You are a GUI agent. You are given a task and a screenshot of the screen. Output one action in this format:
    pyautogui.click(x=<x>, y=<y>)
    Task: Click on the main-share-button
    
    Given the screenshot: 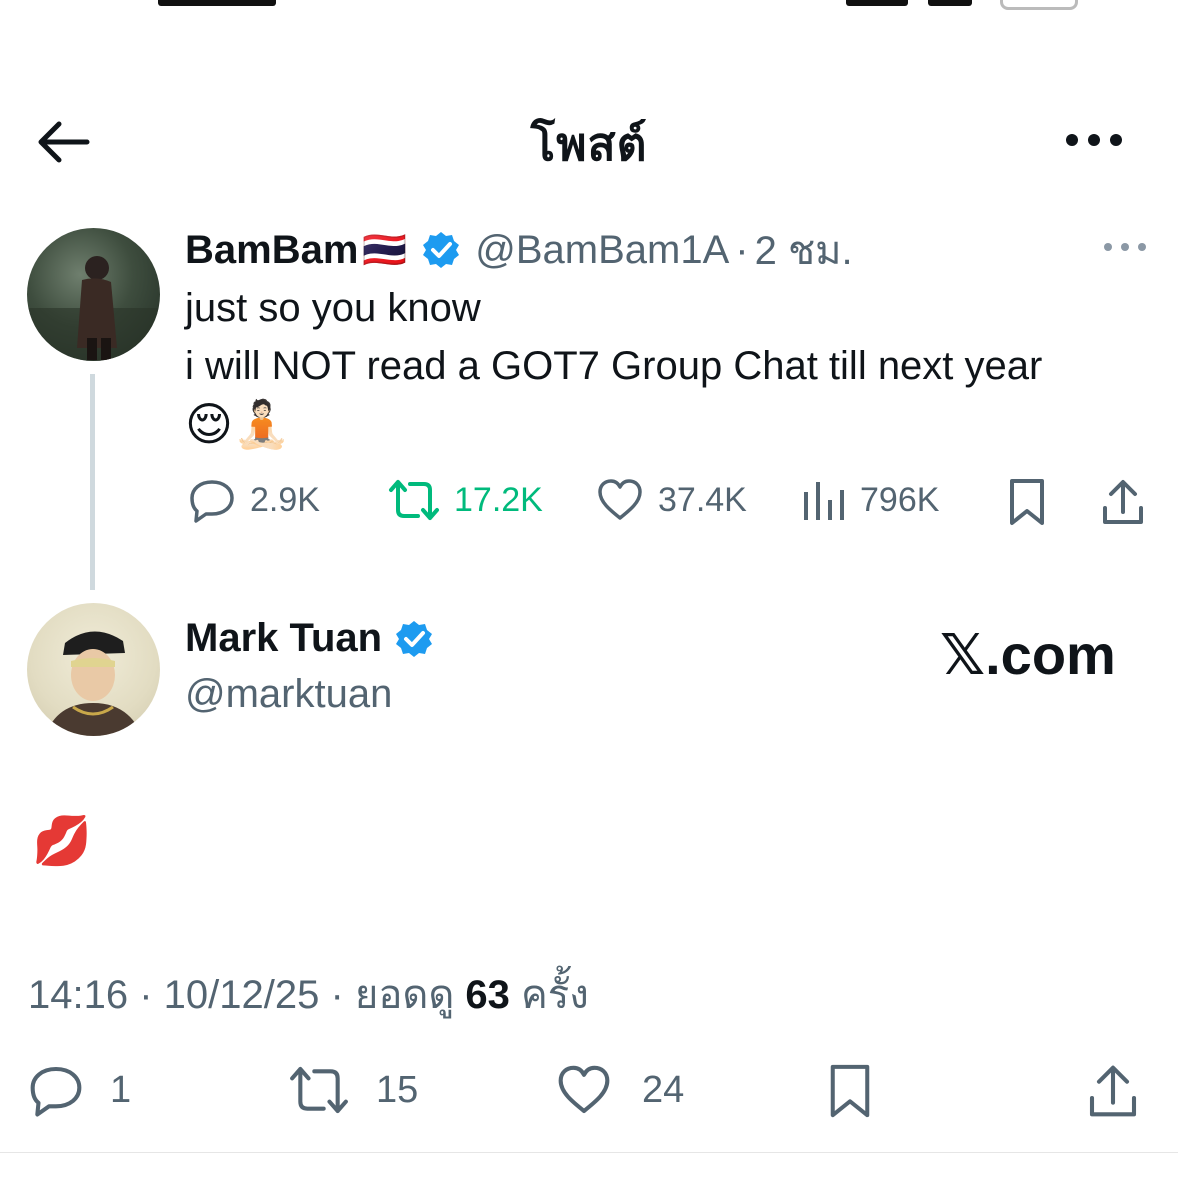 What is the action you would take?
    pyautogui.click(x=1113, y=1091)
    